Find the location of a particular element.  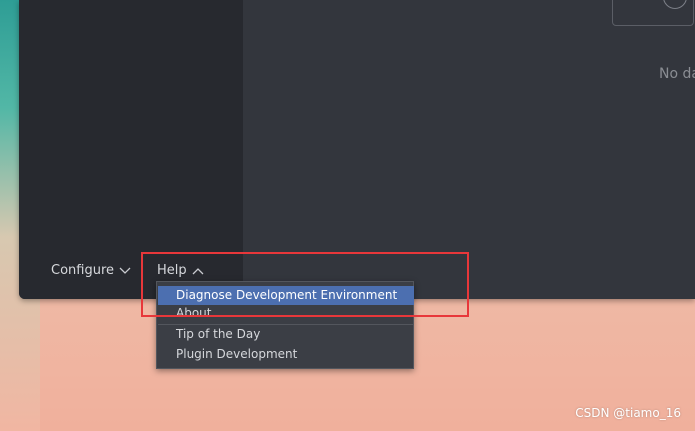

chevron-up-icon is located at coordinates (198, 270).